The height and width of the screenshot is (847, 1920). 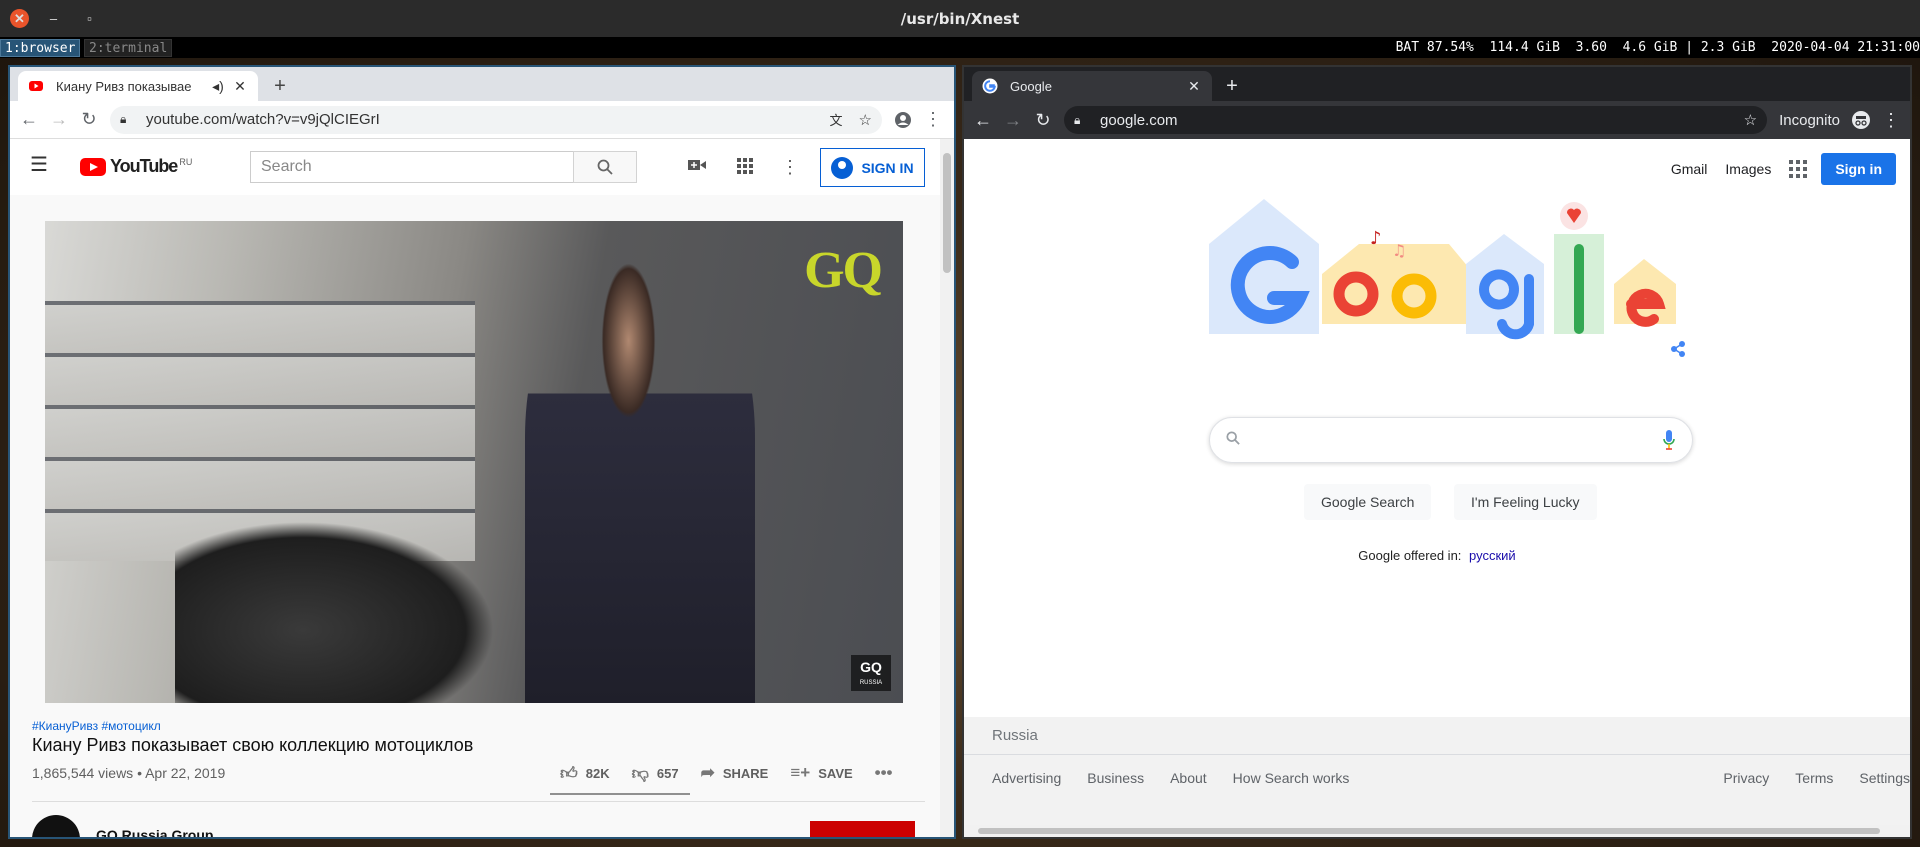 I want to click on footer-link-how-search-works: How Search works, so click(x=1291, y=778).